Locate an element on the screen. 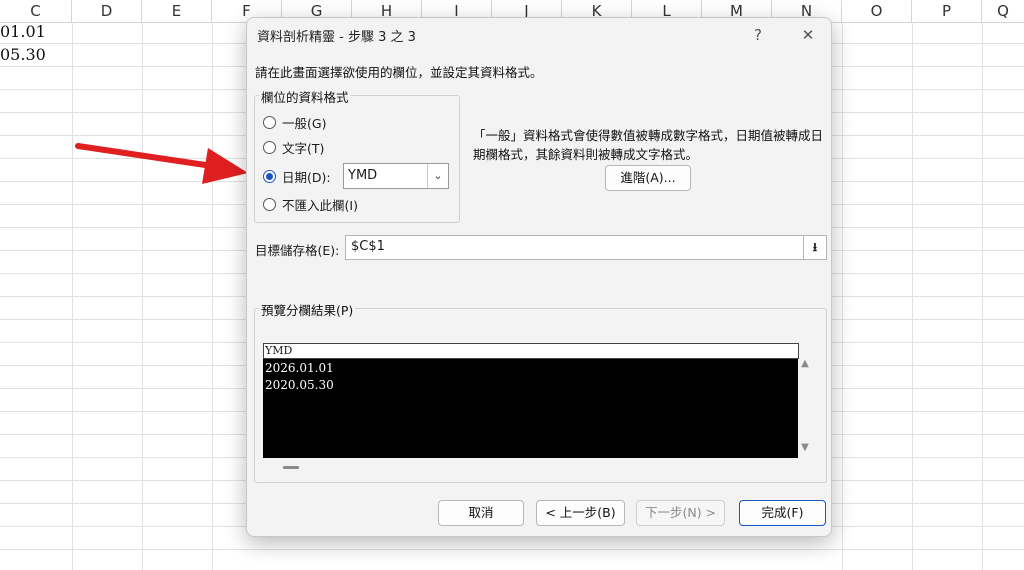  preview-horizontal-scroll-thumb is located at coordinates (291, 467).